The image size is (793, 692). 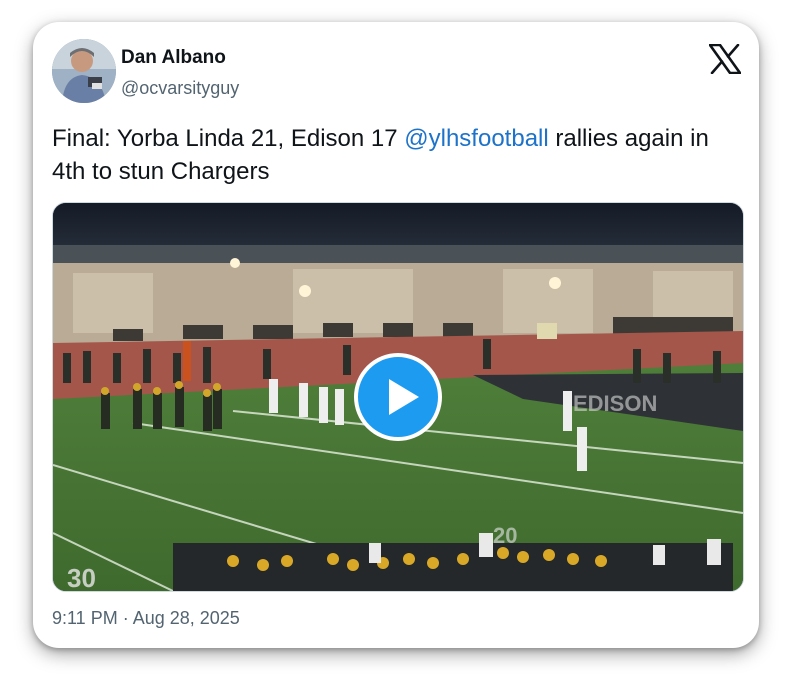 What do you see at coordinates (180, 88) in the screenshot?
I see `author-handle: @ocvarsityguy` at bounding box center [180, 88].